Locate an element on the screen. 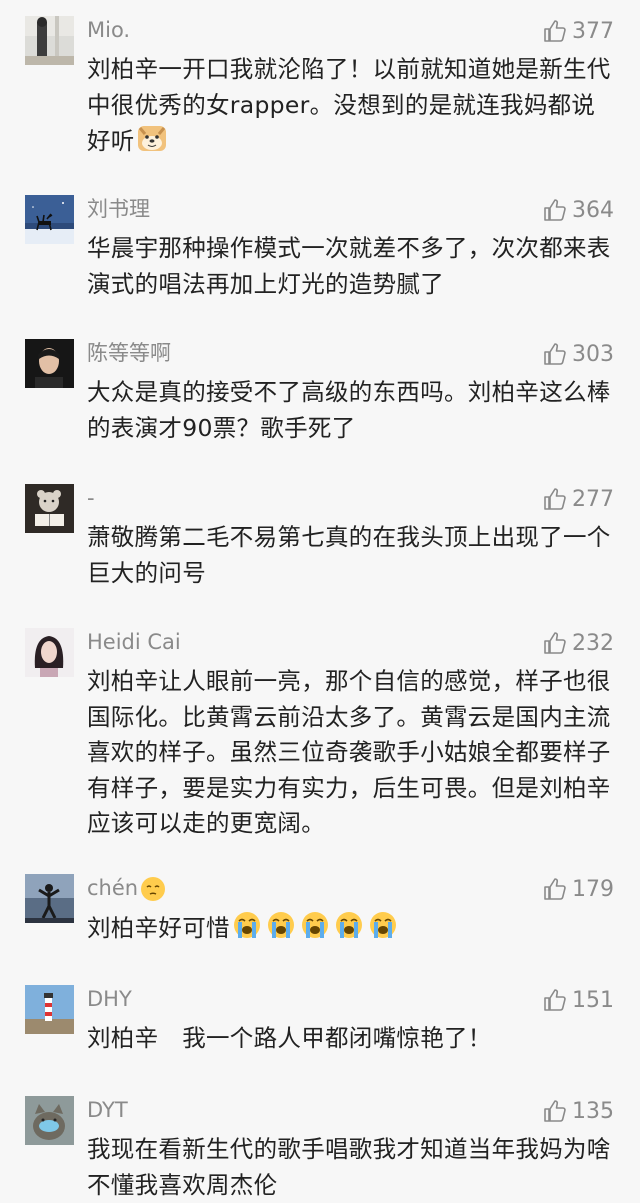 This screenshot has width=640, height=1203. woman-portrait-avatar is located at coordinates (49, 652).